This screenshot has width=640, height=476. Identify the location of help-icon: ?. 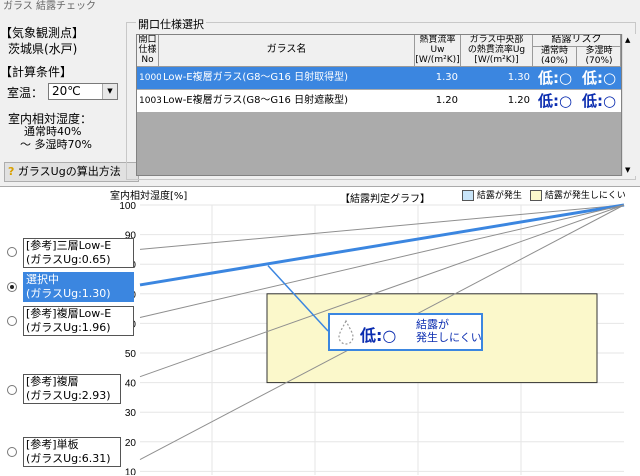
(11, 171).